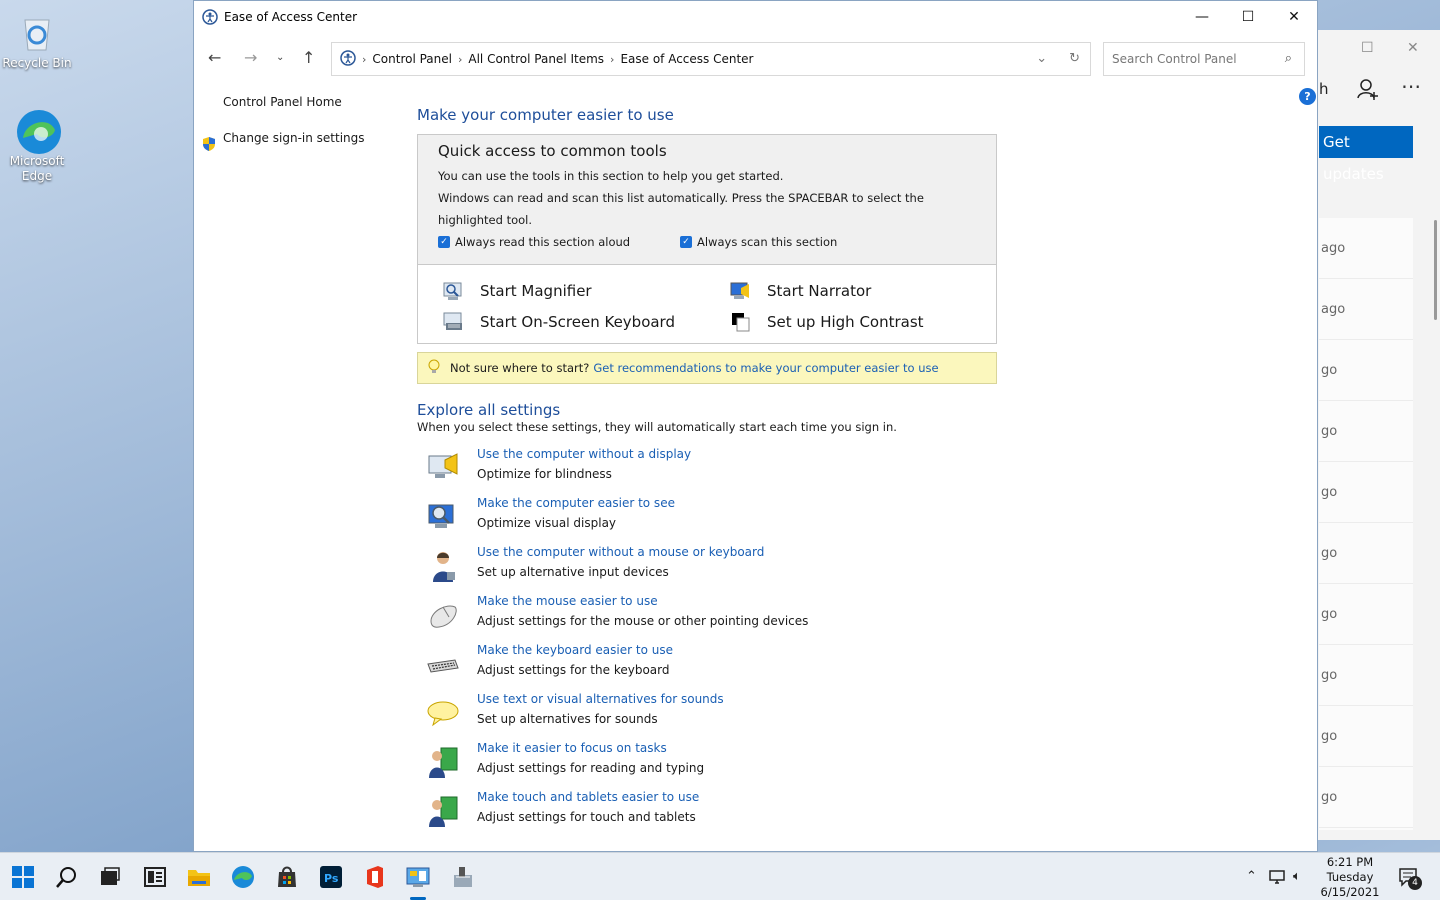  I want to click on refresh-icon: ↻, so click(1074, 58).